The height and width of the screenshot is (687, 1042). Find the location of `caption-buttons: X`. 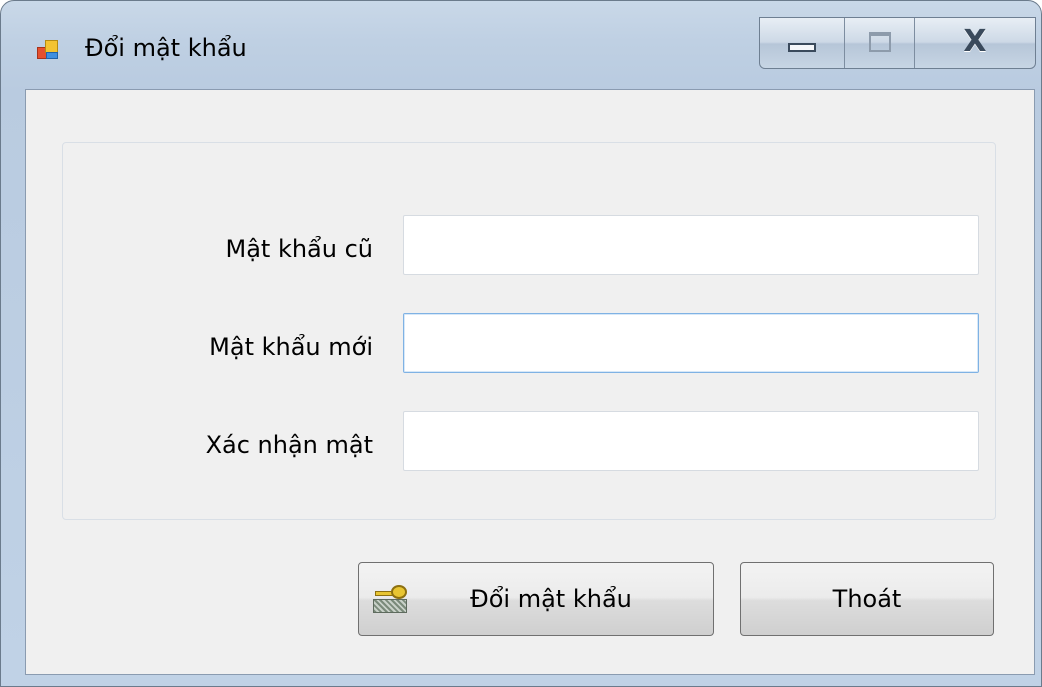

caption-buttons: X is located at coordinates (897, 43).